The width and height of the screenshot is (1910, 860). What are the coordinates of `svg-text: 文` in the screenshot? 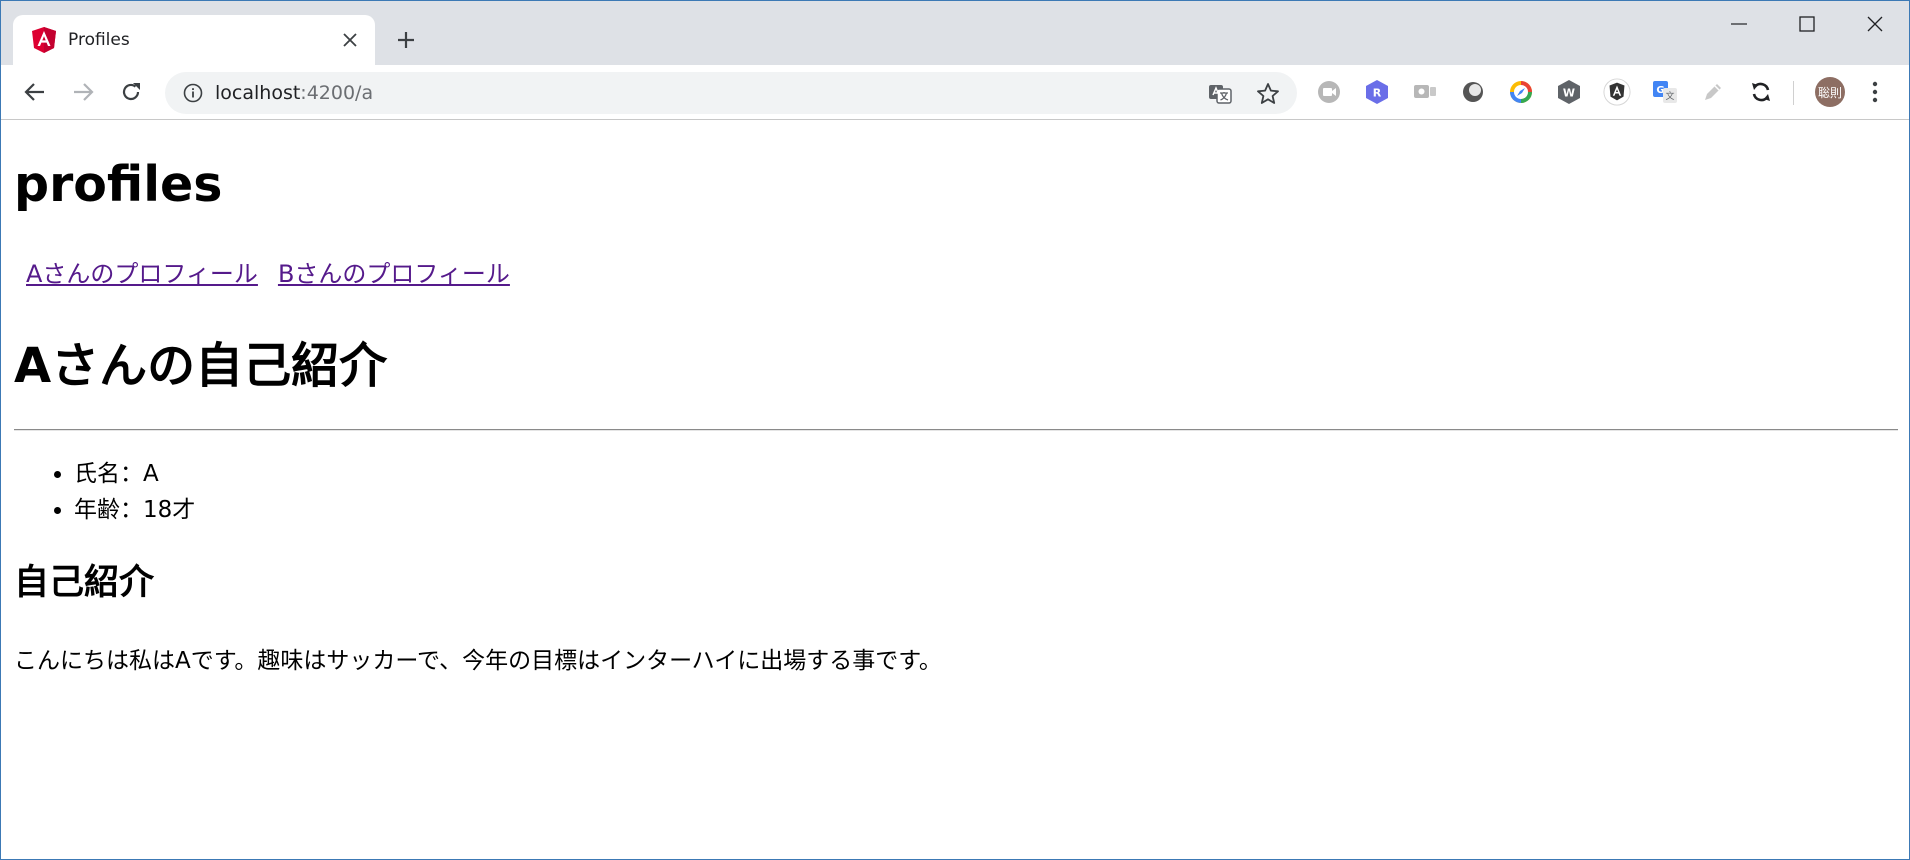 It's located at (1669, 96).